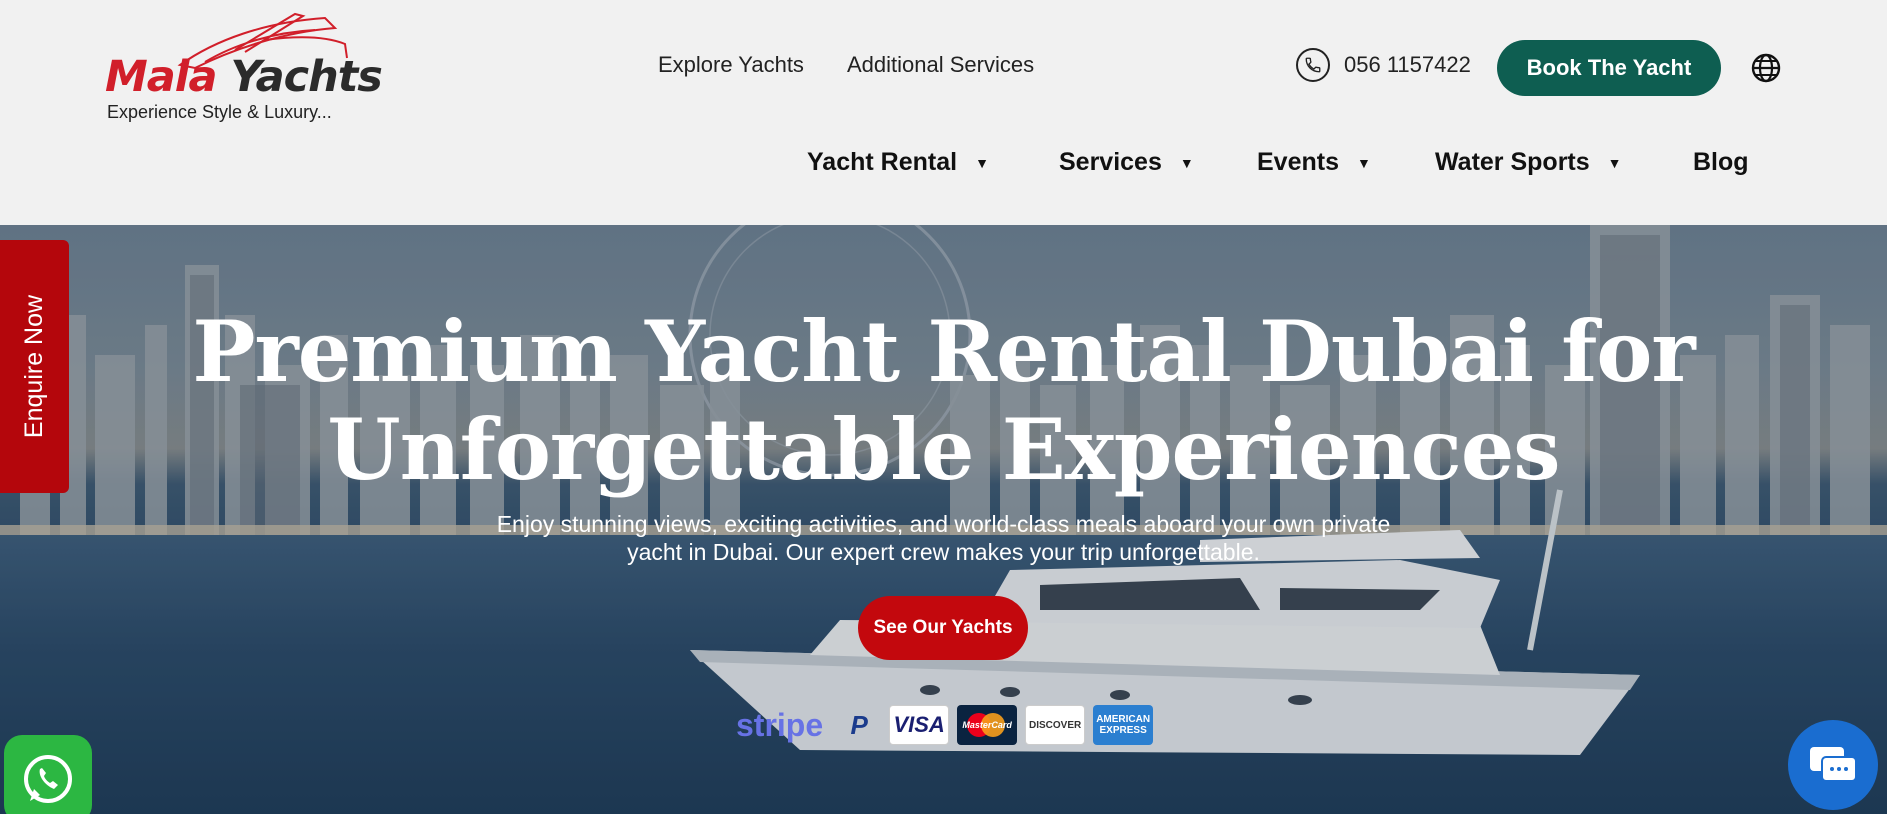 Image resolution: width=1887 pixels, height=814 pixels. I want to click on mastercard-logo: MasterCard, so click(987, 725).